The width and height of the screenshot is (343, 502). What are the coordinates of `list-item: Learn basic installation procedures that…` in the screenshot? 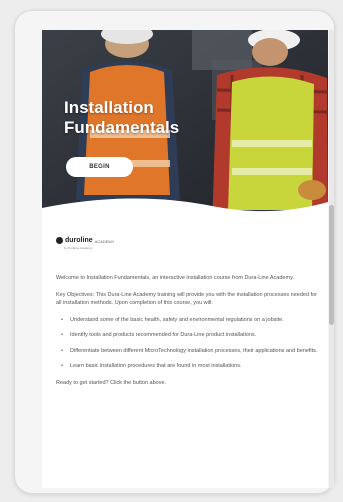 It's located at (188, 366).